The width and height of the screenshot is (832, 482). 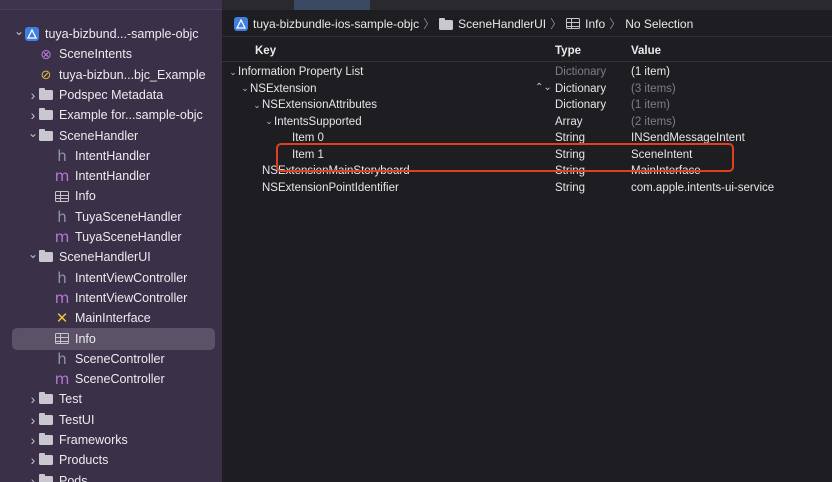 What do you see at coordinates (111, 115) in the screenshot?
I see `sidebar-item: › Example for...sample-objc` at bounding box center [111, 115].